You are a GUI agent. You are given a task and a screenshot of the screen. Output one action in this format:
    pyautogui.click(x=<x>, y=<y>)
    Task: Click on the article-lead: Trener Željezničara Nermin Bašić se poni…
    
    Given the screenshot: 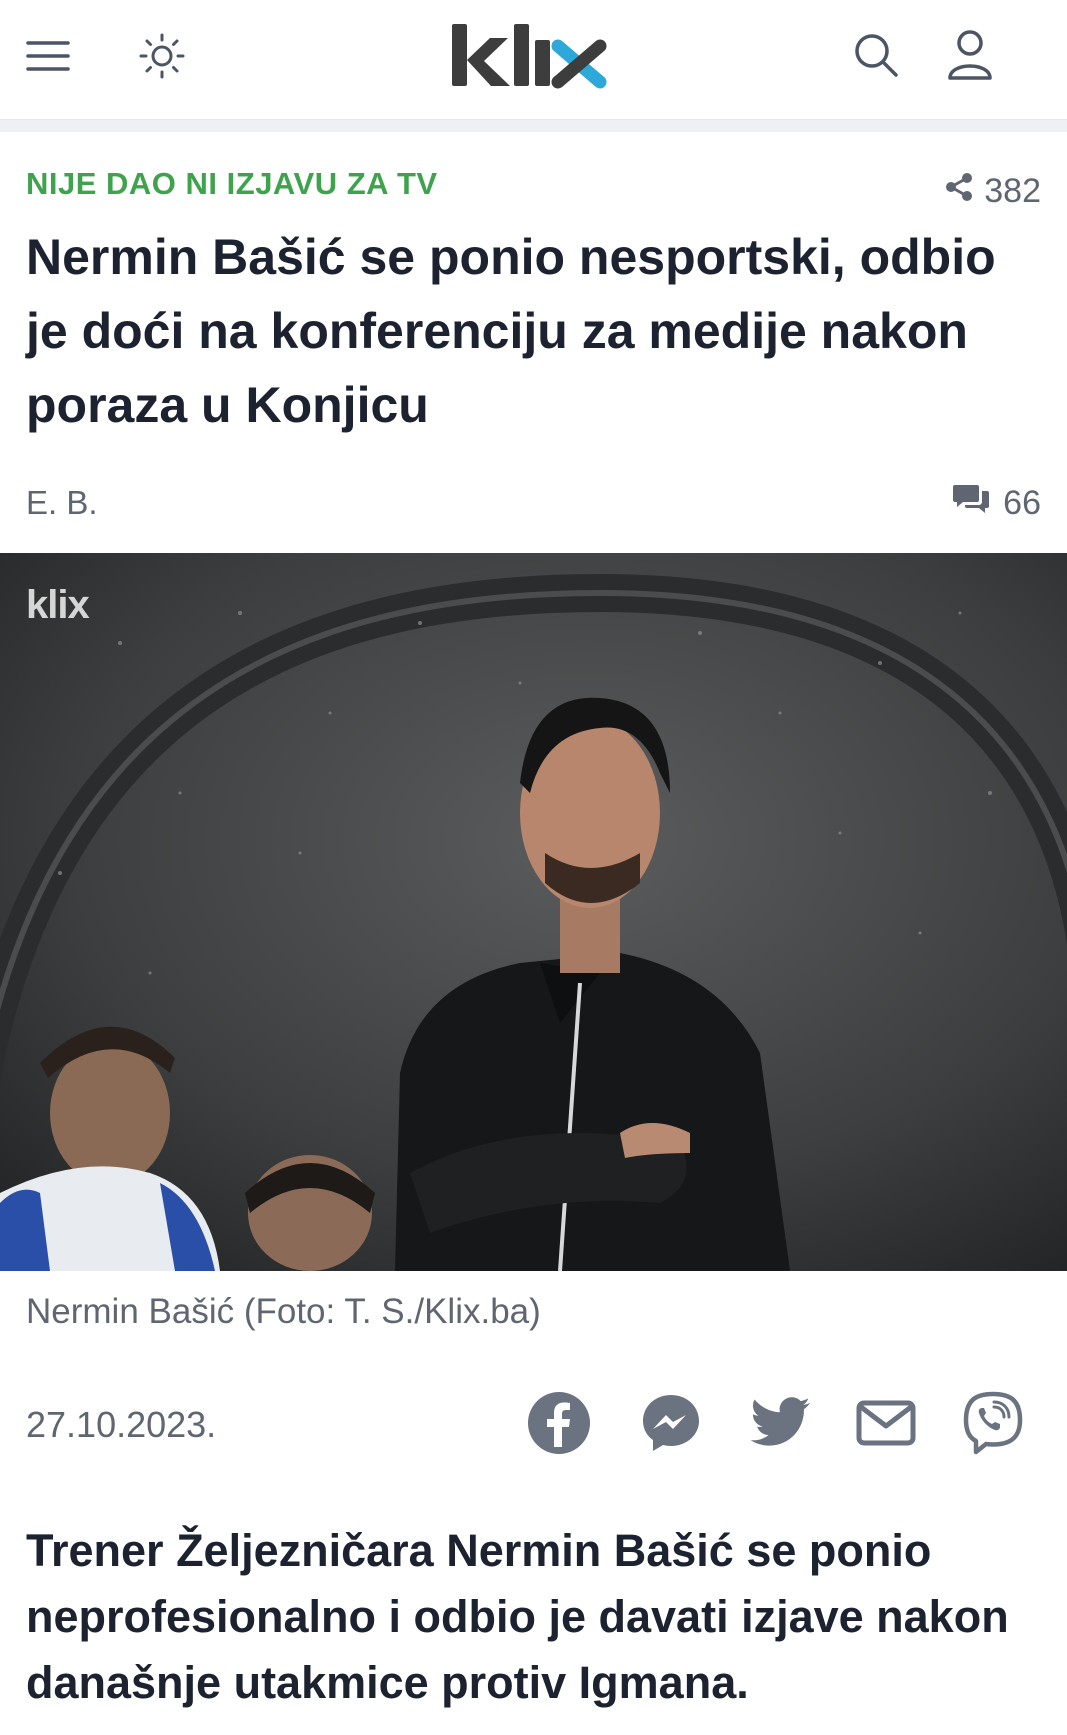 What is the action you would take?
    pyautogui.click(x=517, y=1616)
    